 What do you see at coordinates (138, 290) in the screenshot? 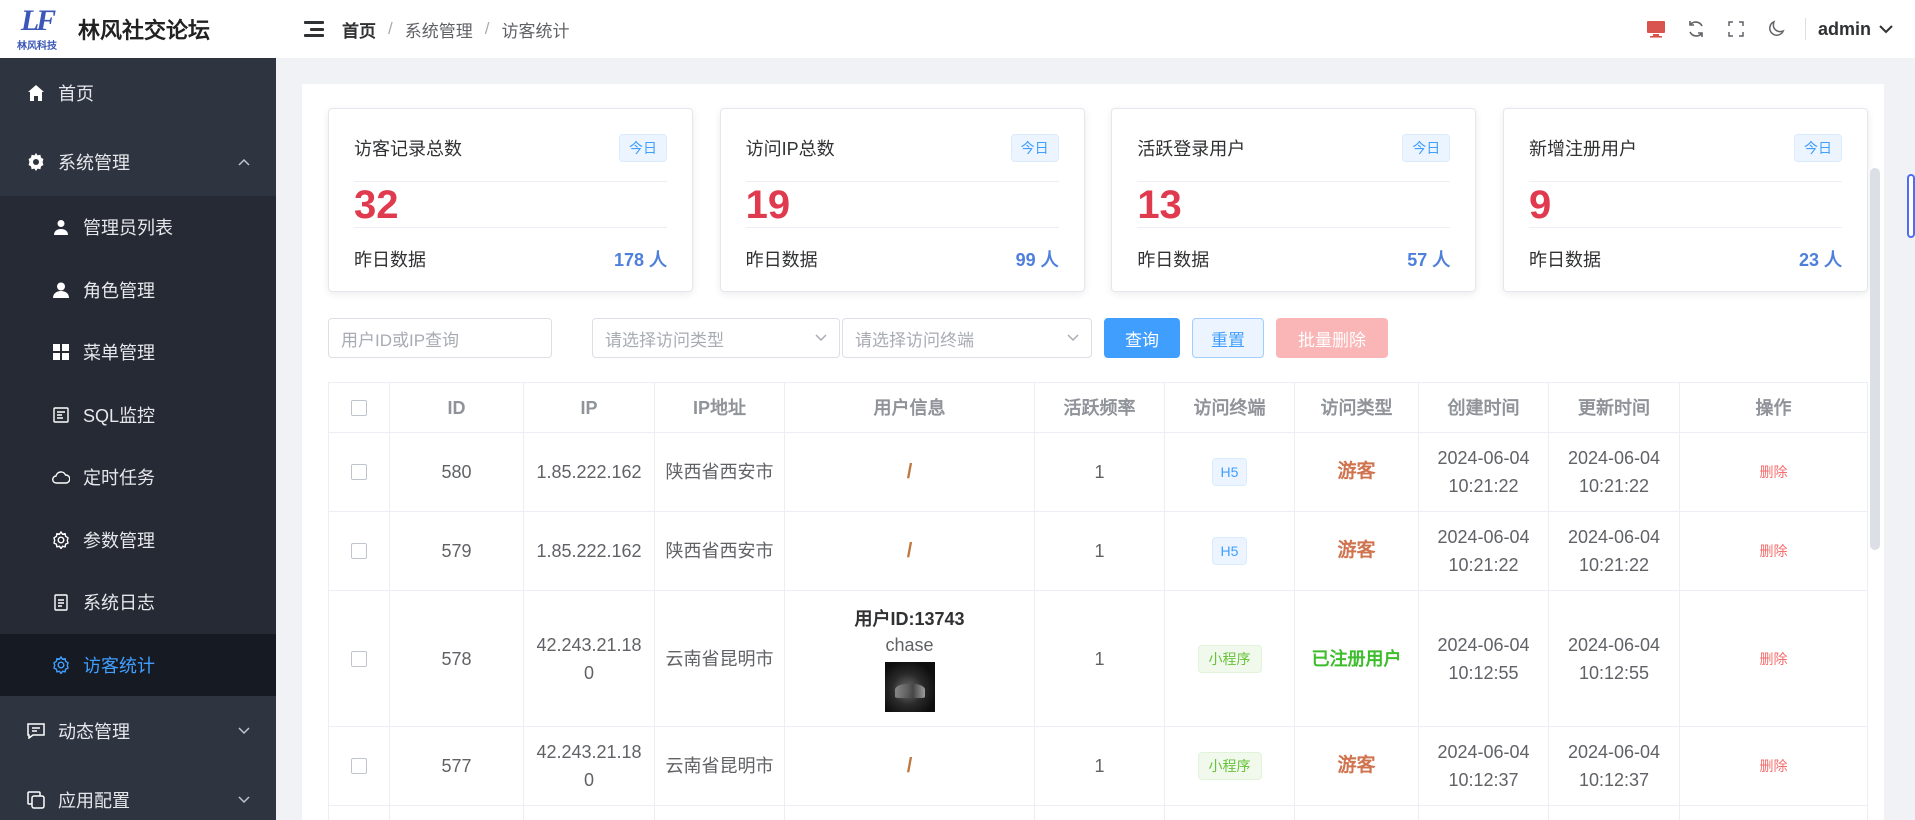
I see `sidebar-item-role: 角色管理` at bounding box center [138, 290].